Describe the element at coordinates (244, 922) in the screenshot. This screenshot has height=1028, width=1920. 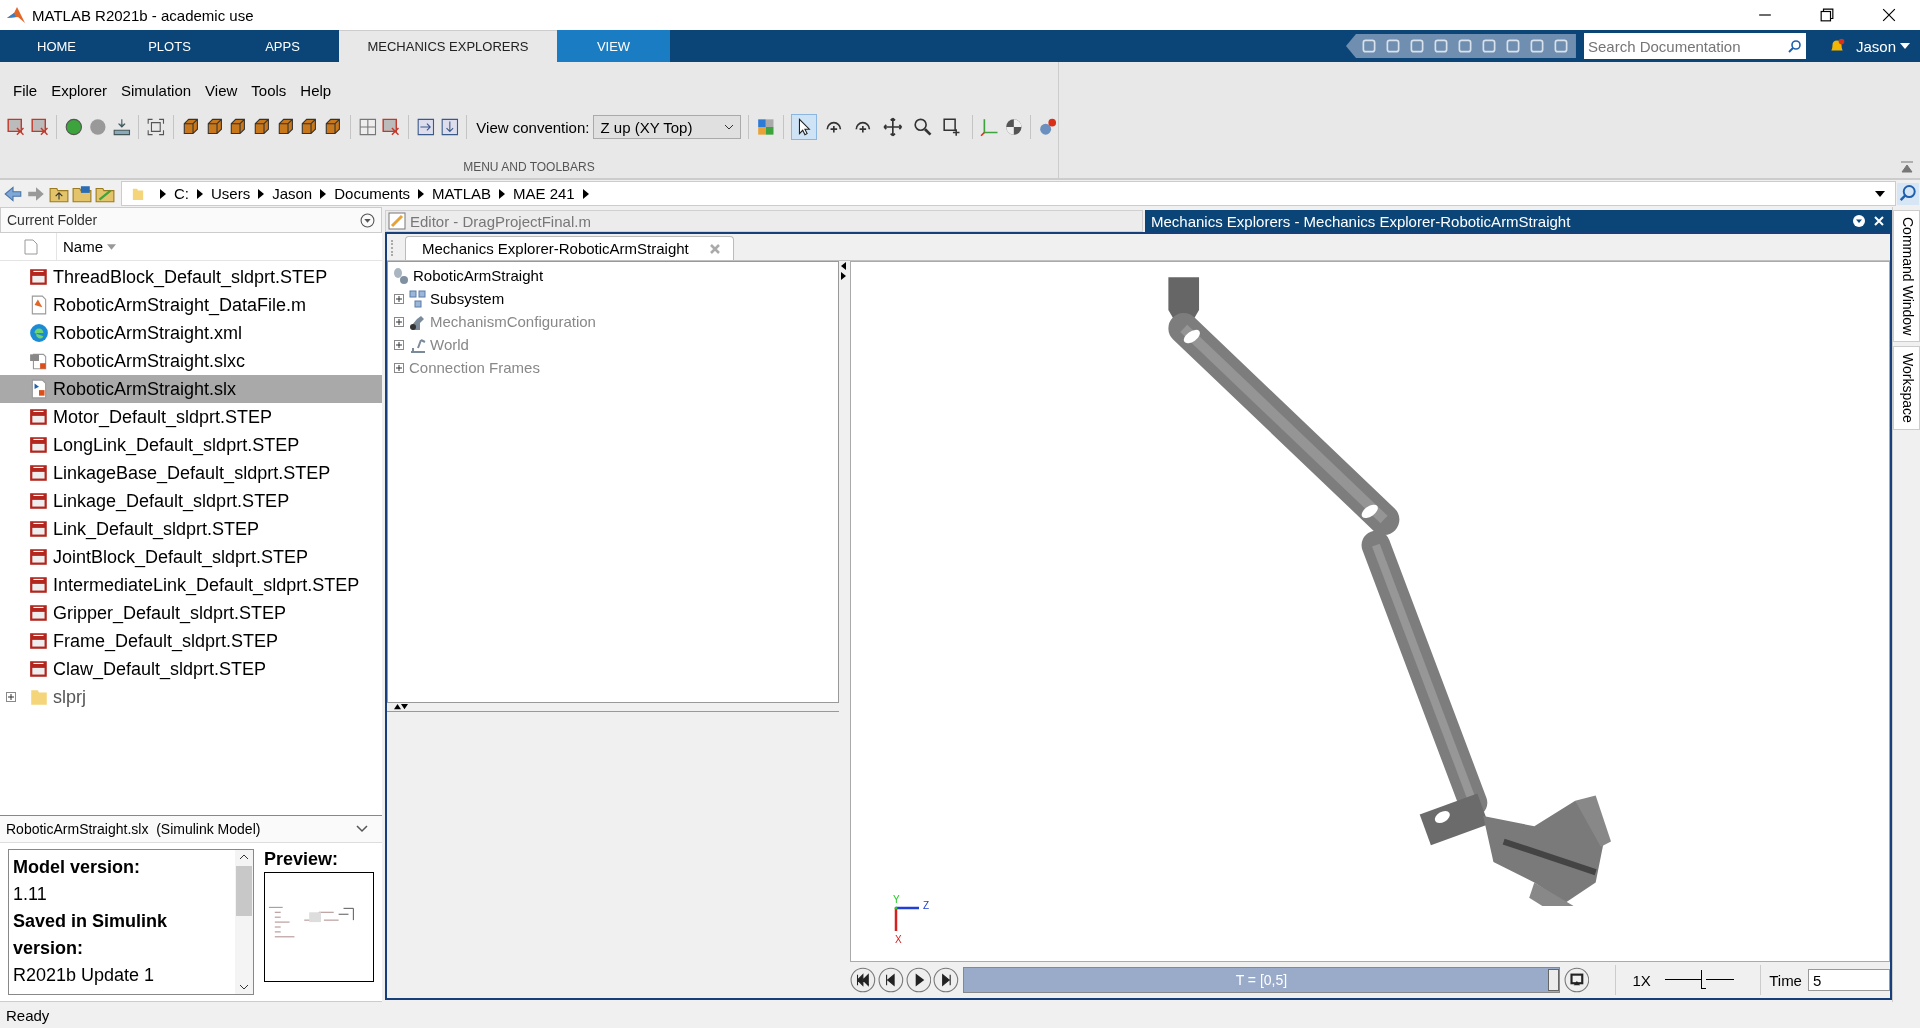
I see `scrollbar` at that location.